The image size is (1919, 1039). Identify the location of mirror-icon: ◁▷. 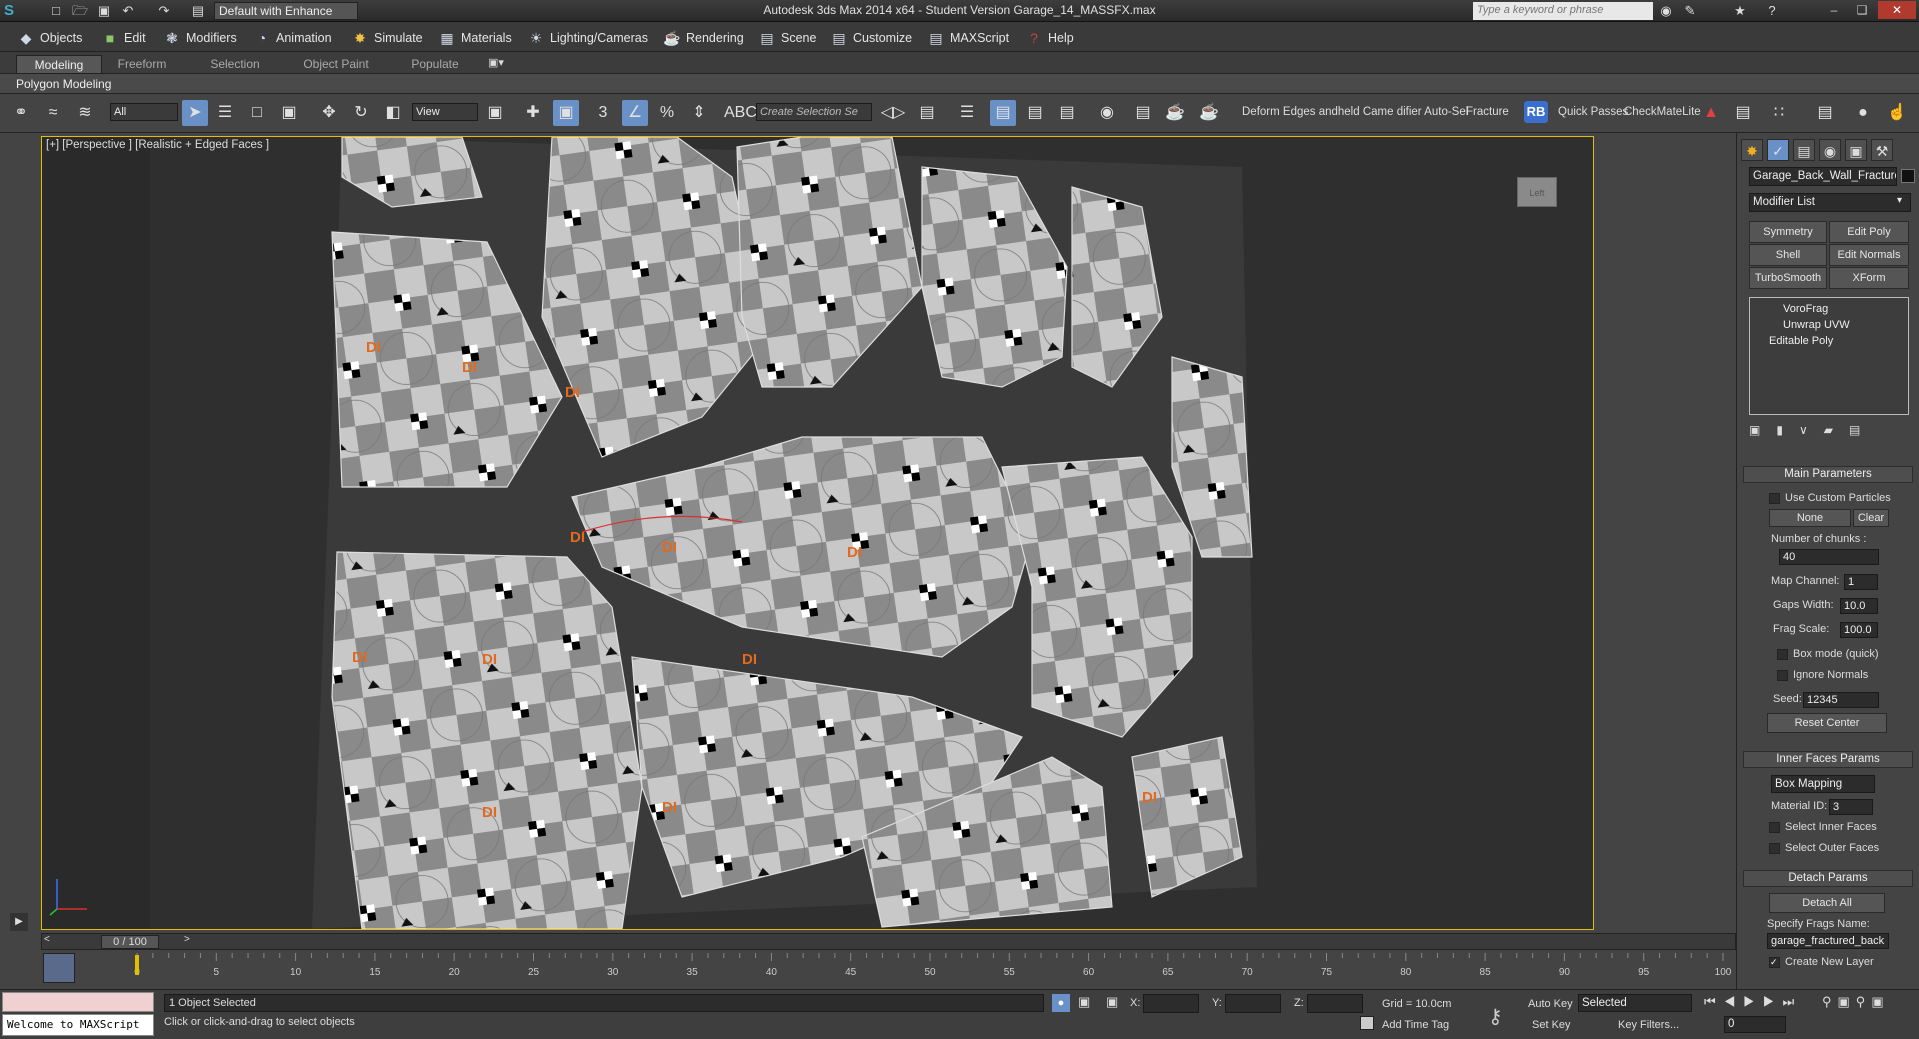
(893, 113).